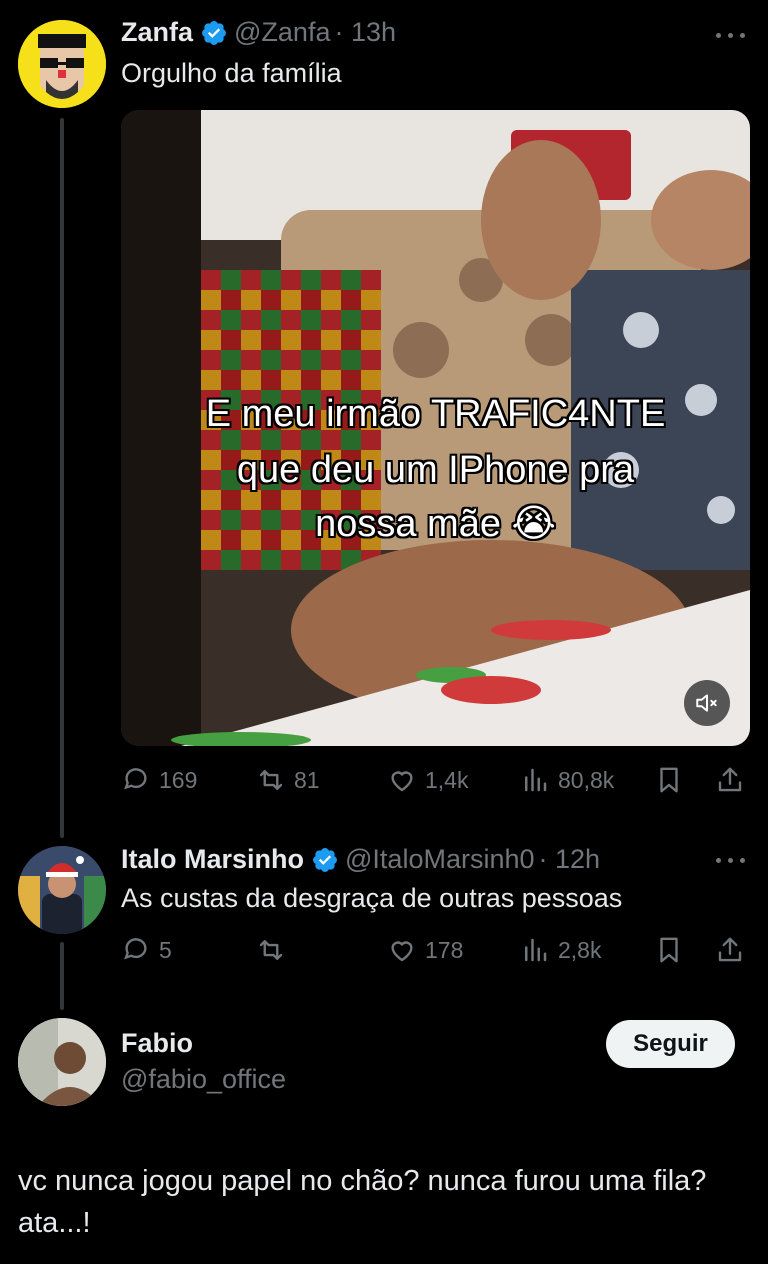  I want to click on post-time: · 13h, so click(365, 32).